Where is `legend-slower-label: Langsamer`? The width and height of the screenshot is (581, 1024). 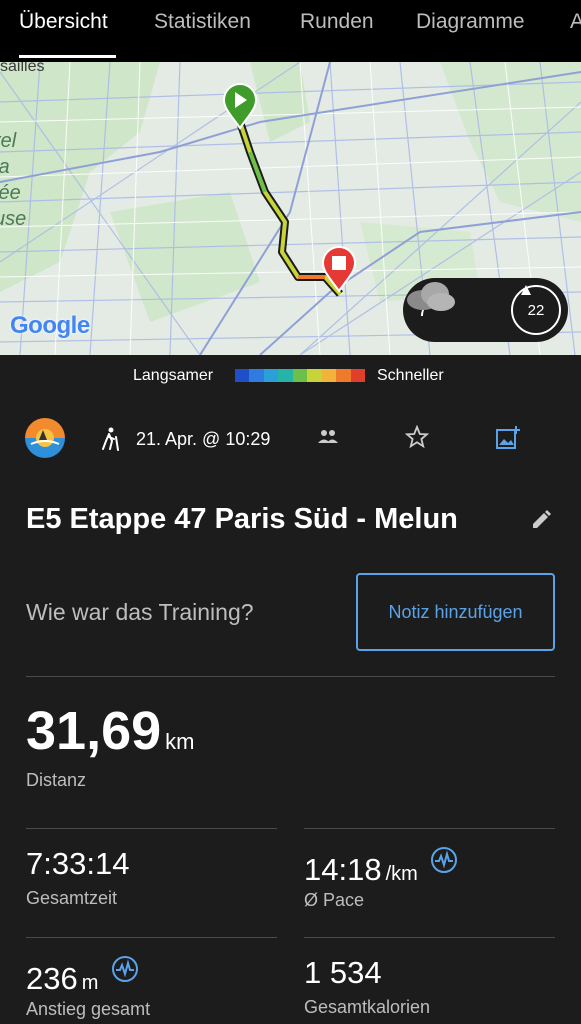
legend-slower-label: Langsamer is located at coordinates (173, 375).